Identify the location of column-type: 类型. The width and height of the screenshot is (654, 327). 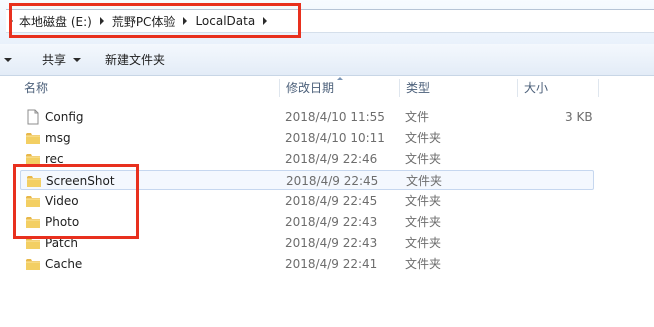
(458, 88).